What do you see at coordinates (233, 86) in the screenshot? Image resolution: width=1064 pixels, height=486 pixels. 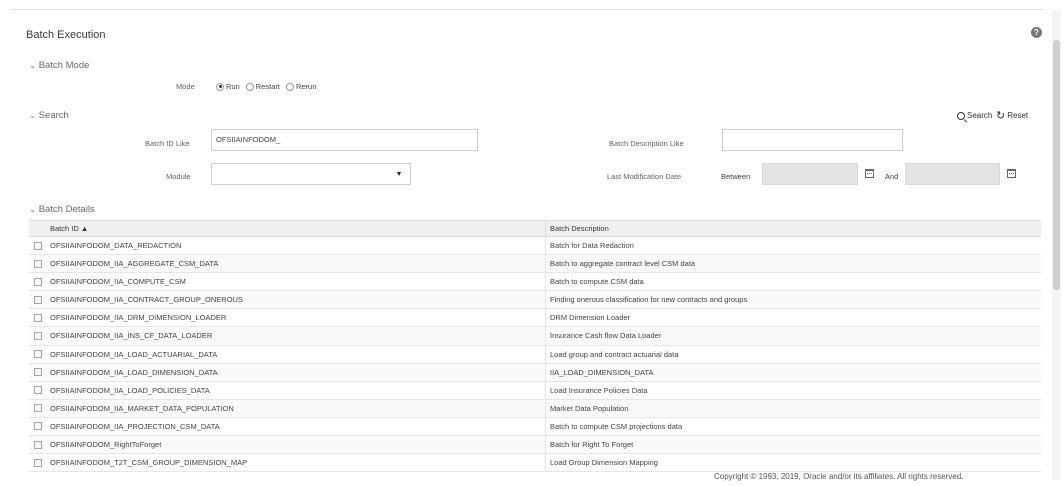 I see `radio-run-label: Run` at bounding box center [233, 86].